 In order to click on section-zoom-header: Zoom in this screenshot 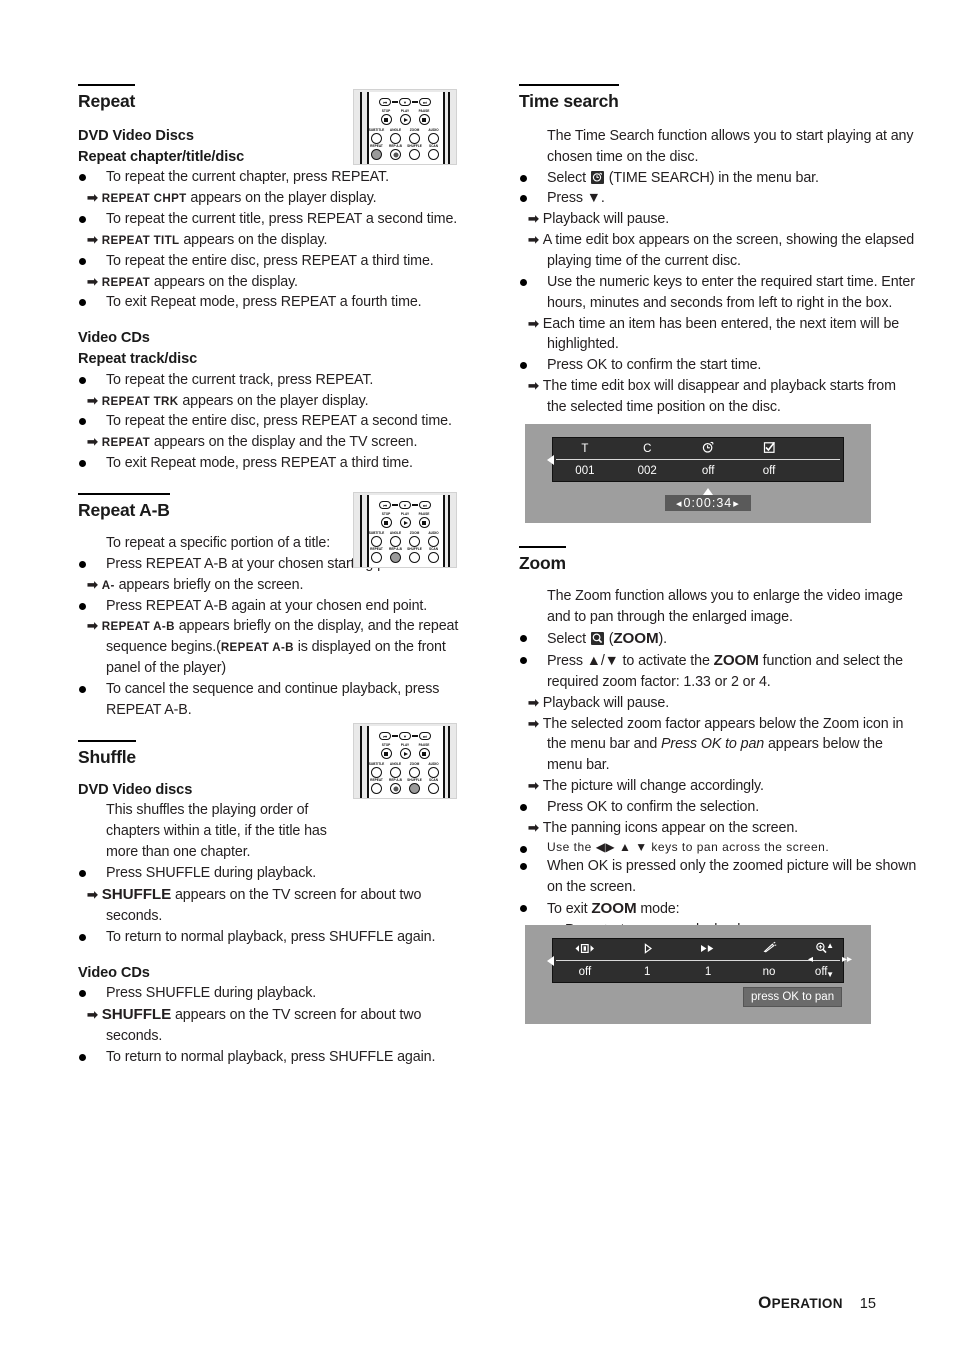, I will do `click(719, 561)`.